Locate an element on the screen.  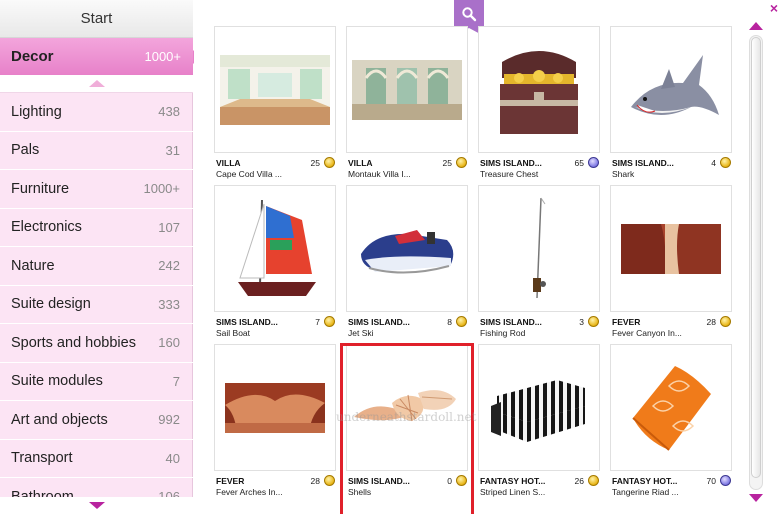
item-card: SIMS ISLAND... Shark 4 is located at coordinates (671, 103).